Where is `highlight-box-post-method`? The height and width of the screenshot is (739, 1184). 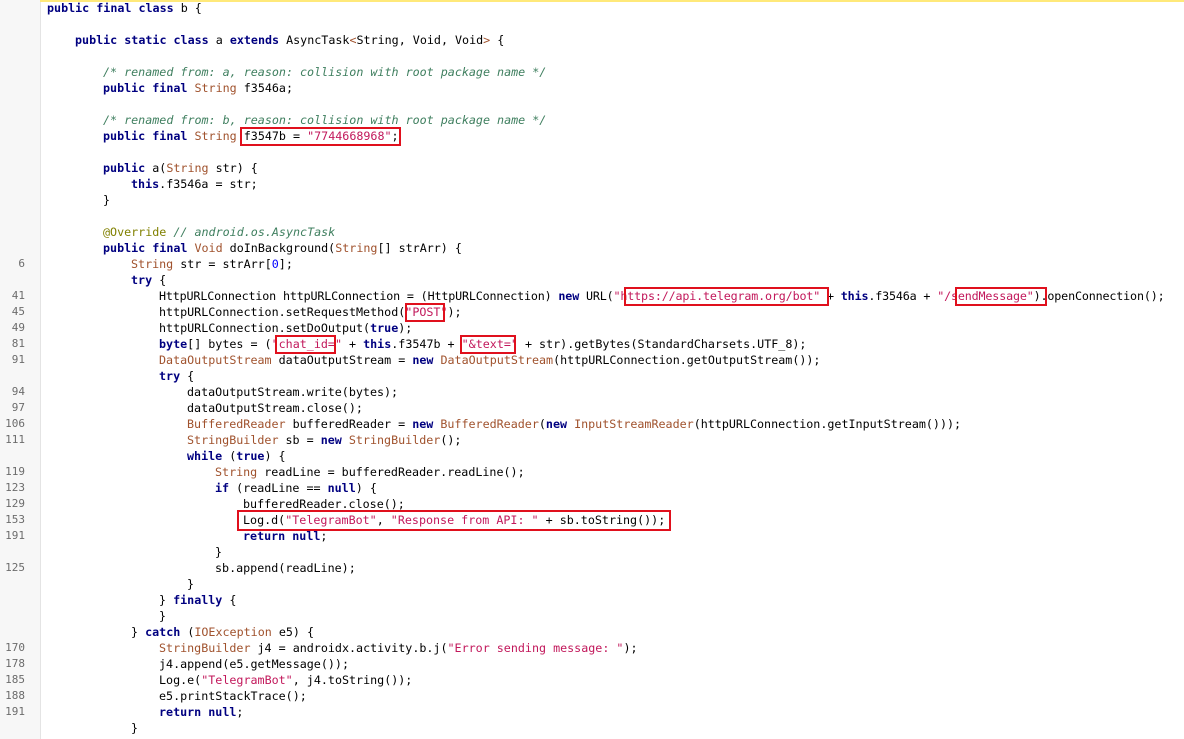
highlight-box-post-method is located at coordinates (425, 312).